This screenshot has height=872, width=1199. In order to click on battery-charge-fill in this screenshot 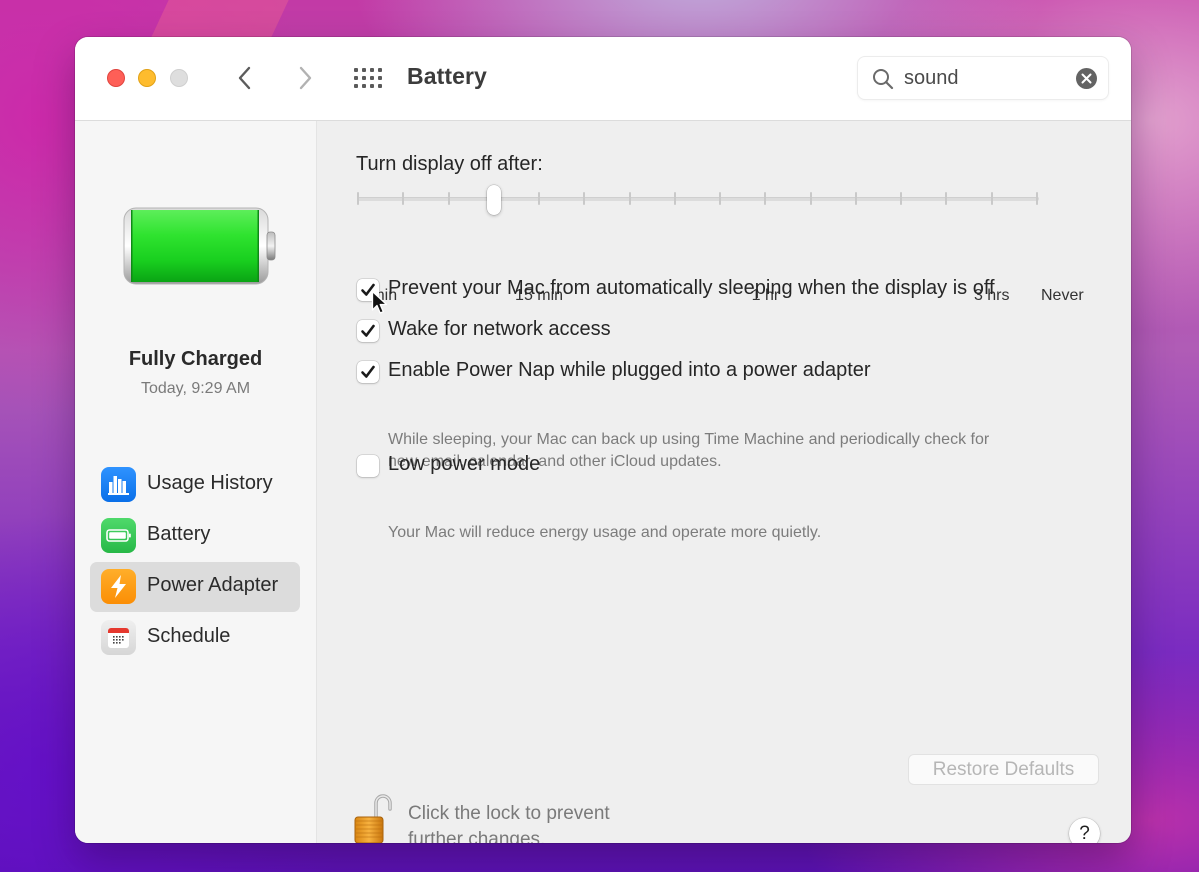, I will do `click(195, 246)`.